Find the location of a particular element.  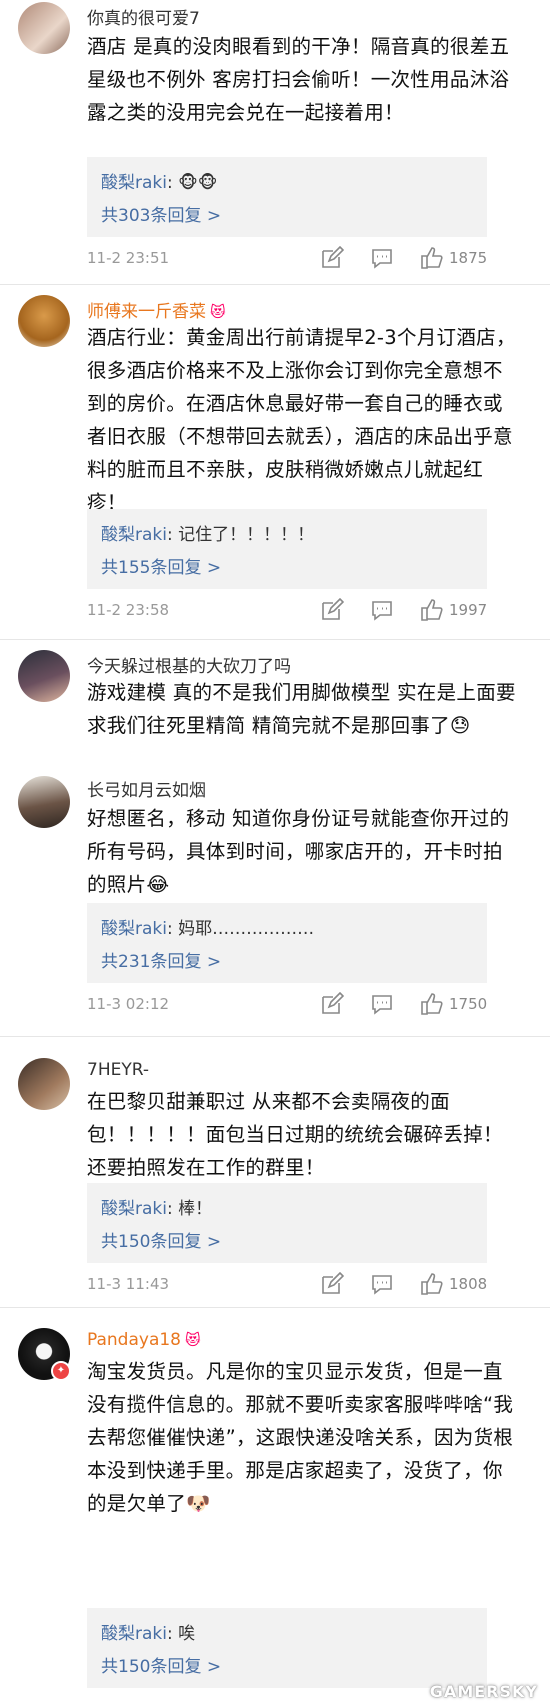

reply-count-link: 共155条回复 > is located at coordinates (161, 565).